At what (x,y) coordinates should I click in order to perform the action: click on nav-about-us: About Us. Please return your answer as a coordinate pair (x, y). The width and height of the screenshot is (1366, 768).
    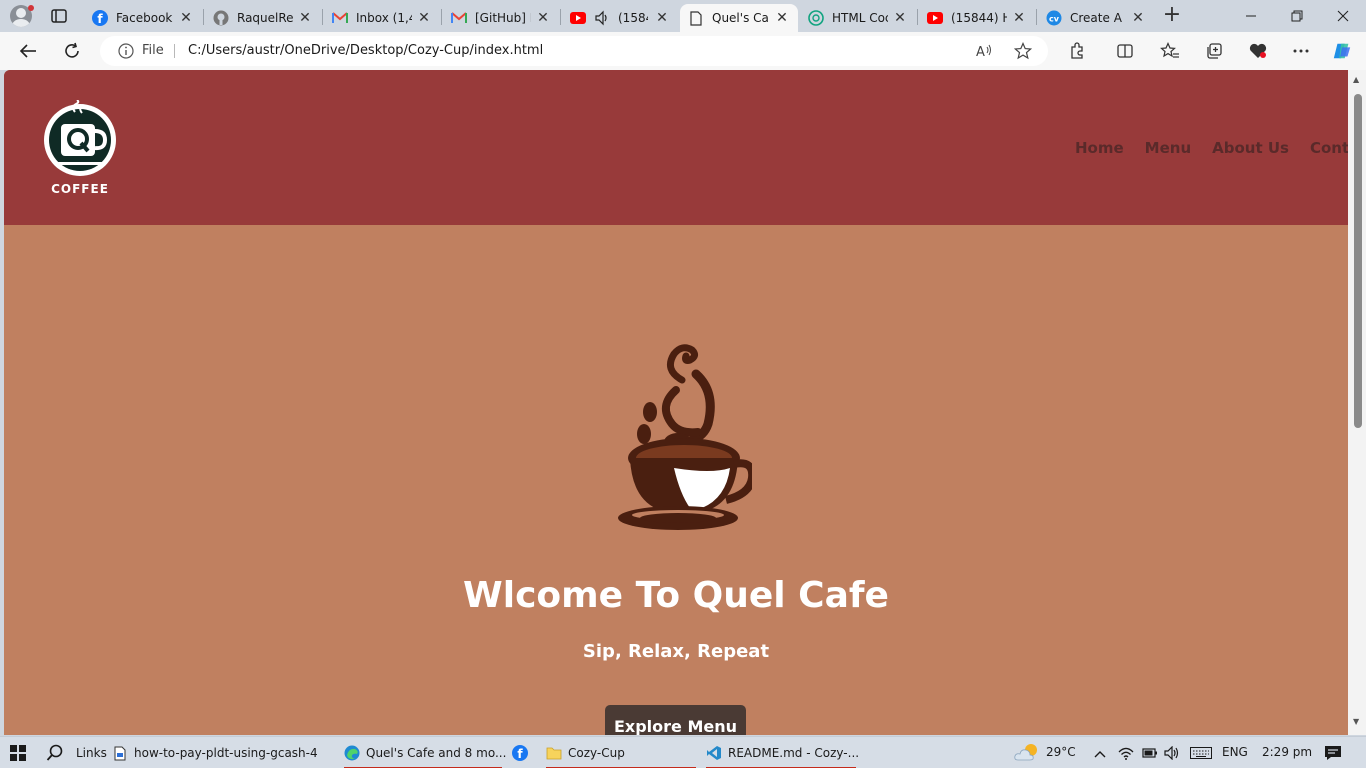
    Looking at the image, I should click on (1250, 148).